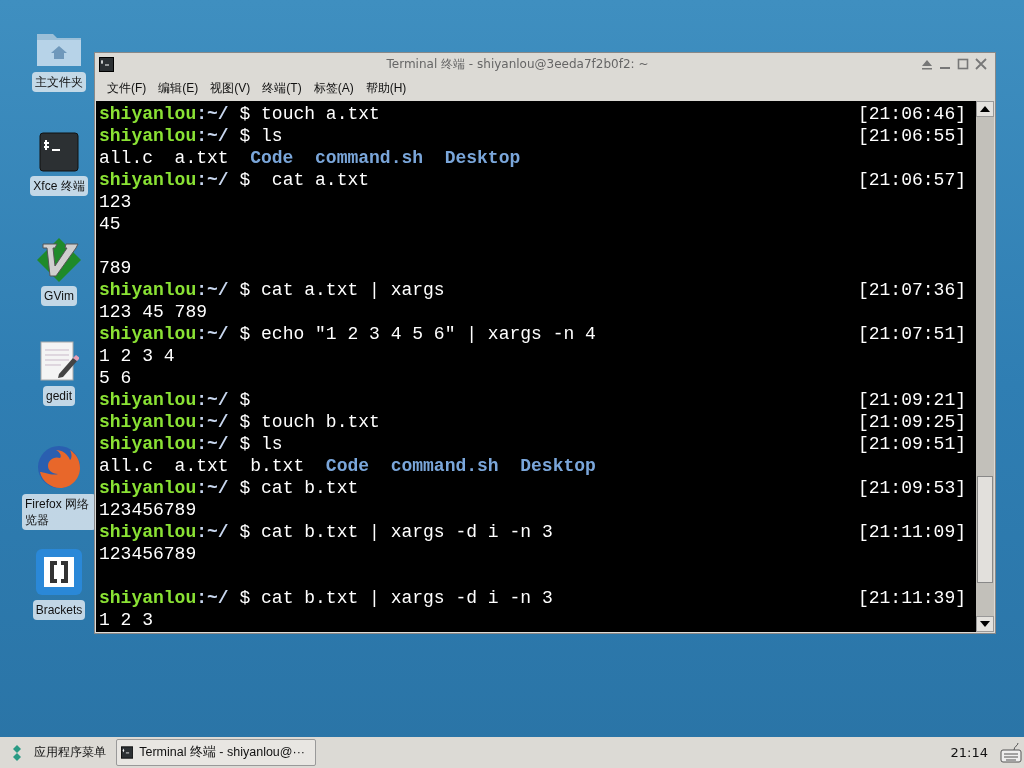  What do you see at coordinates (969, 752) in the screenshot?
I see `clock: 21:14` at bounding box center [969, 752].